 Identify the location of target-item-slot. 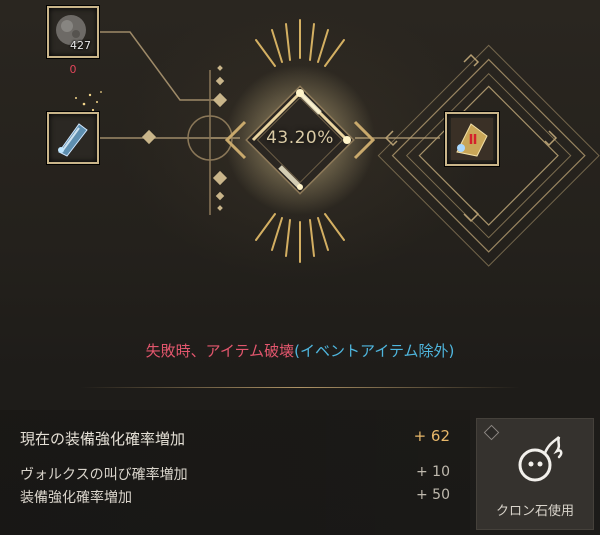
(472, 139).